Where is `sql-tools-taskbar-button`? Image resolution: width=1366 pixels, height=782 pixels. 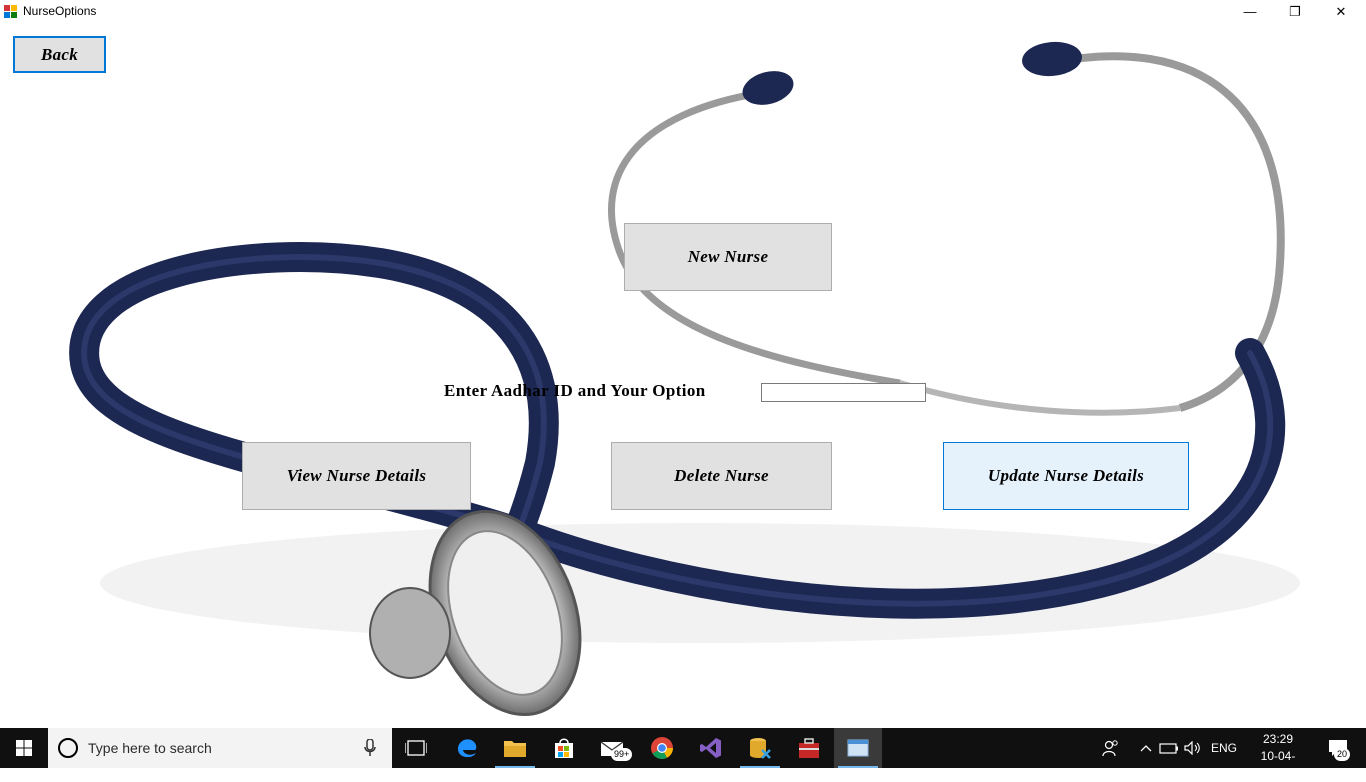
sql-tools-taskbar-button is located at coordinates (760, 748).